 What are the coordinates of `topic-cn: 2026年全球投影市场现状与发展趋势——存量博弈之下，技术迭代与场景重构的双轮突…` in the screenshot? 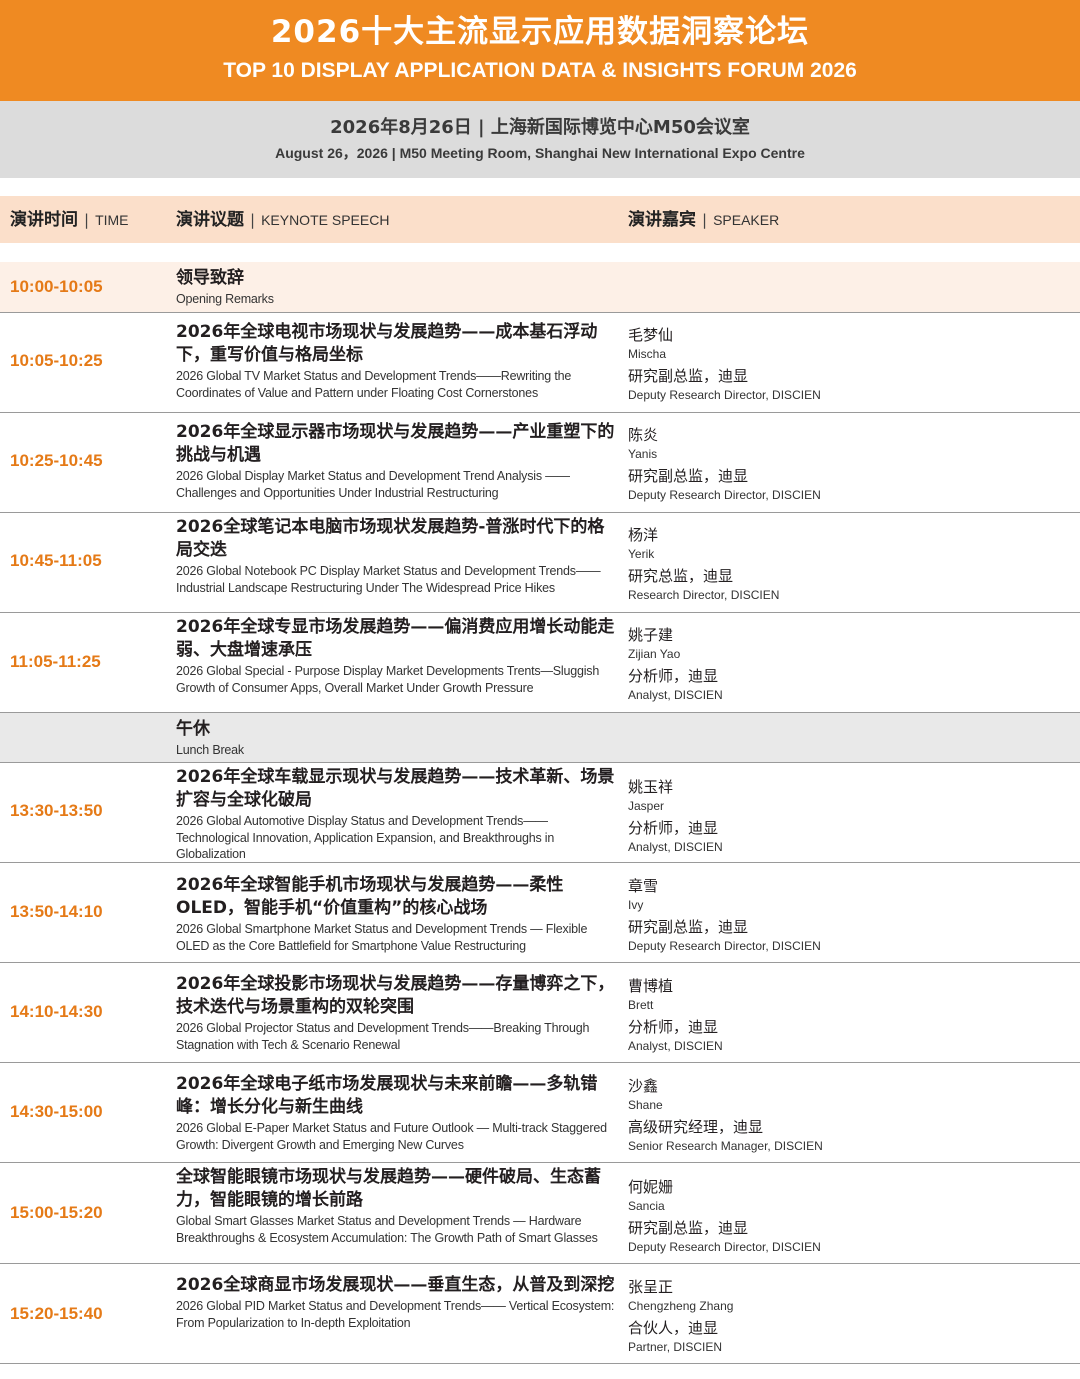 It's located at (395, 995).